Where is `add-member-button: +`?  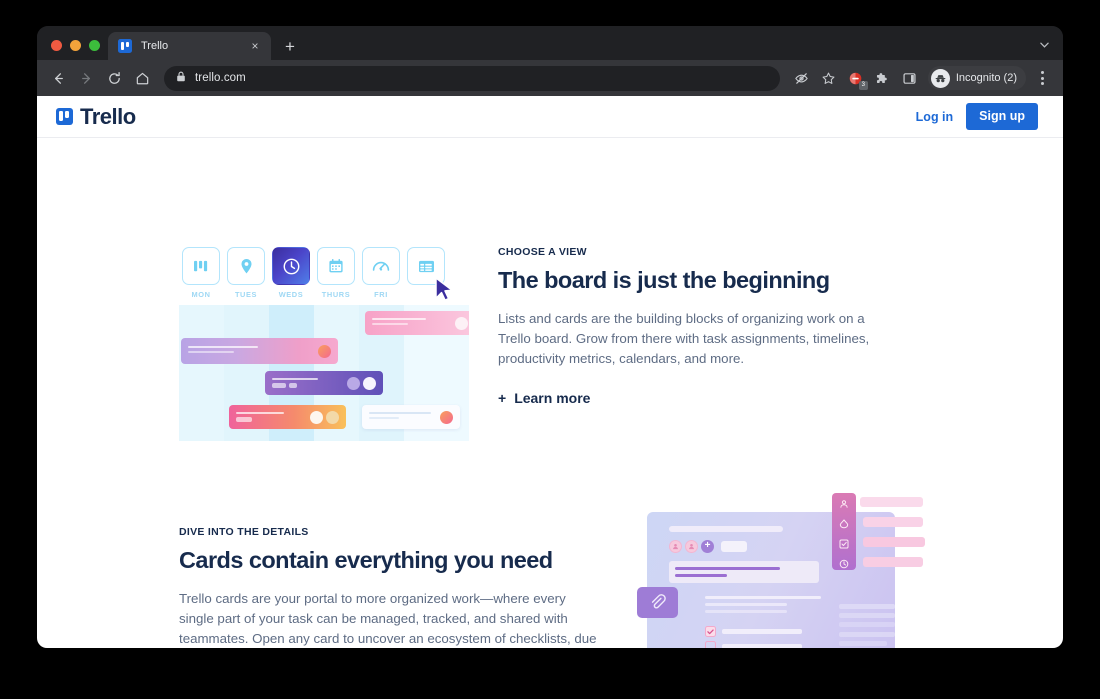
add-member-button: + is located at coordinates (707, 546).